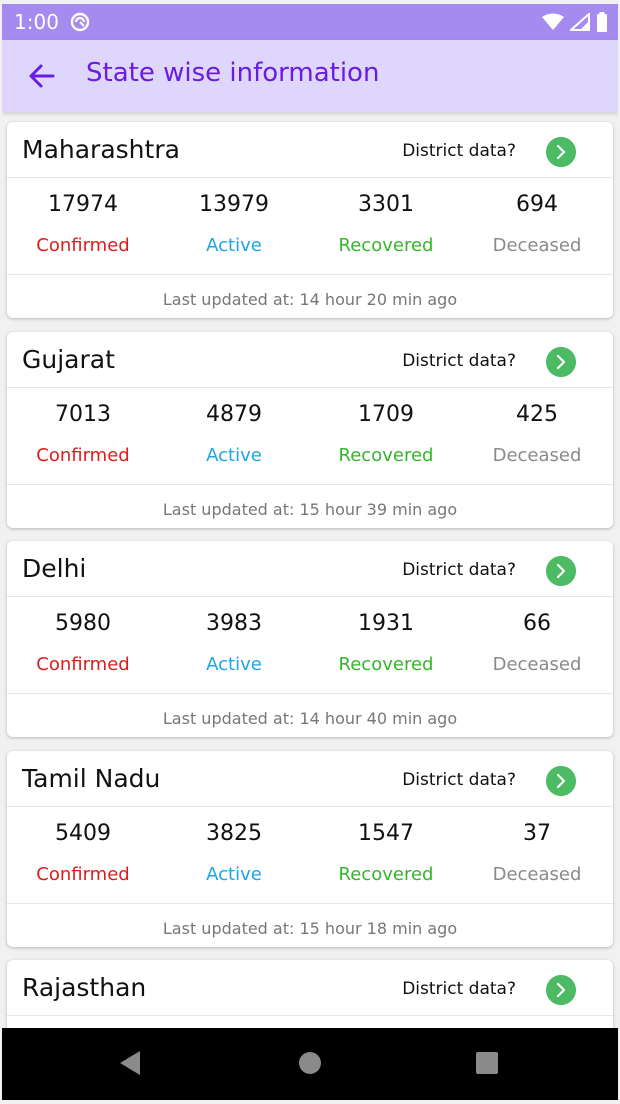 Image resolution: width=620 pixels, height=1104 pixels. I want to click on deceased-value: 66, so click(537, 623).